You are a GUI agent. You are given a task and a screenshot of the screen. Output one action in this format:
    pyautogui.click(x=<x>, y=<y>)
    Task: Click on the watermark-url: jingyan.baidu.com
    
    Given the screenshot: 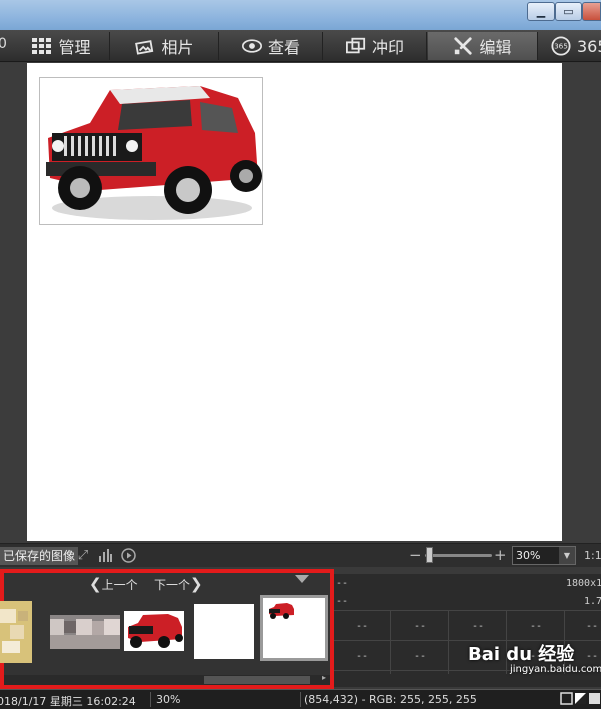 What is the action you would take?
    pyautogui.click(x=555, y=669)
    